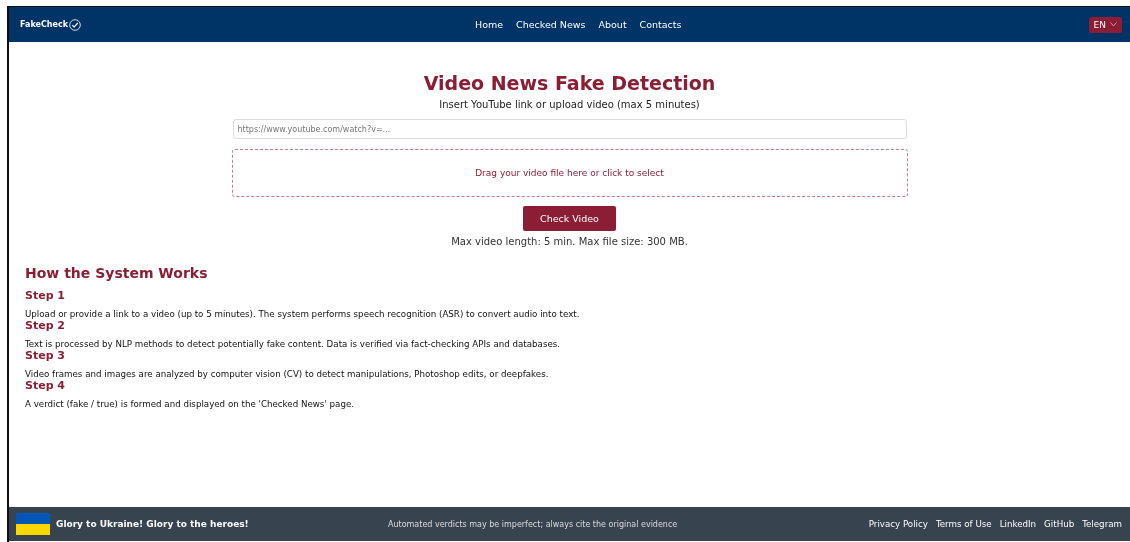 The height and width of the screenshot is (542, 1130). Describe the element at coordinates (303, 314) in the screenshot. I see `step-description: Upload or provide a link to a video (up to 5 minutes). The system performs speech recognition (ASR) to convert audio into text.` at that location.